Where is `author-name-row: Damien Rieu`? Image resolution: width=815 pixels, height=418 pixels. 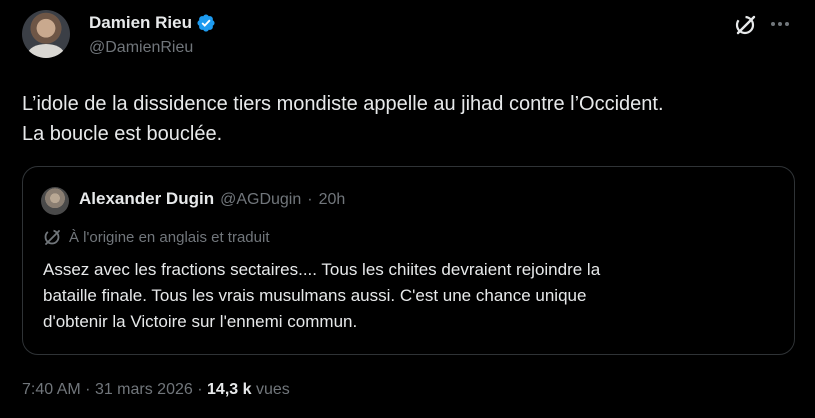 author-name-row: Damien Rieu is located at coordinates (152, 23).